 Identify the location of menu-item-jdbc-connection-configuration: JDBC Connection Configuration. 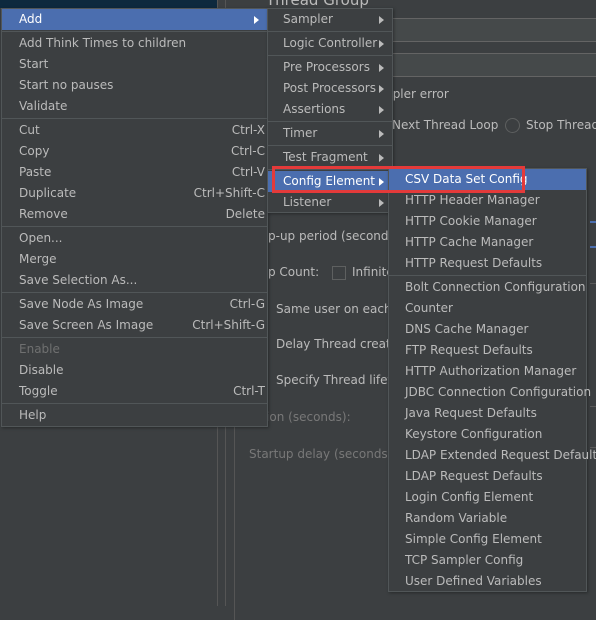
(490, 392).